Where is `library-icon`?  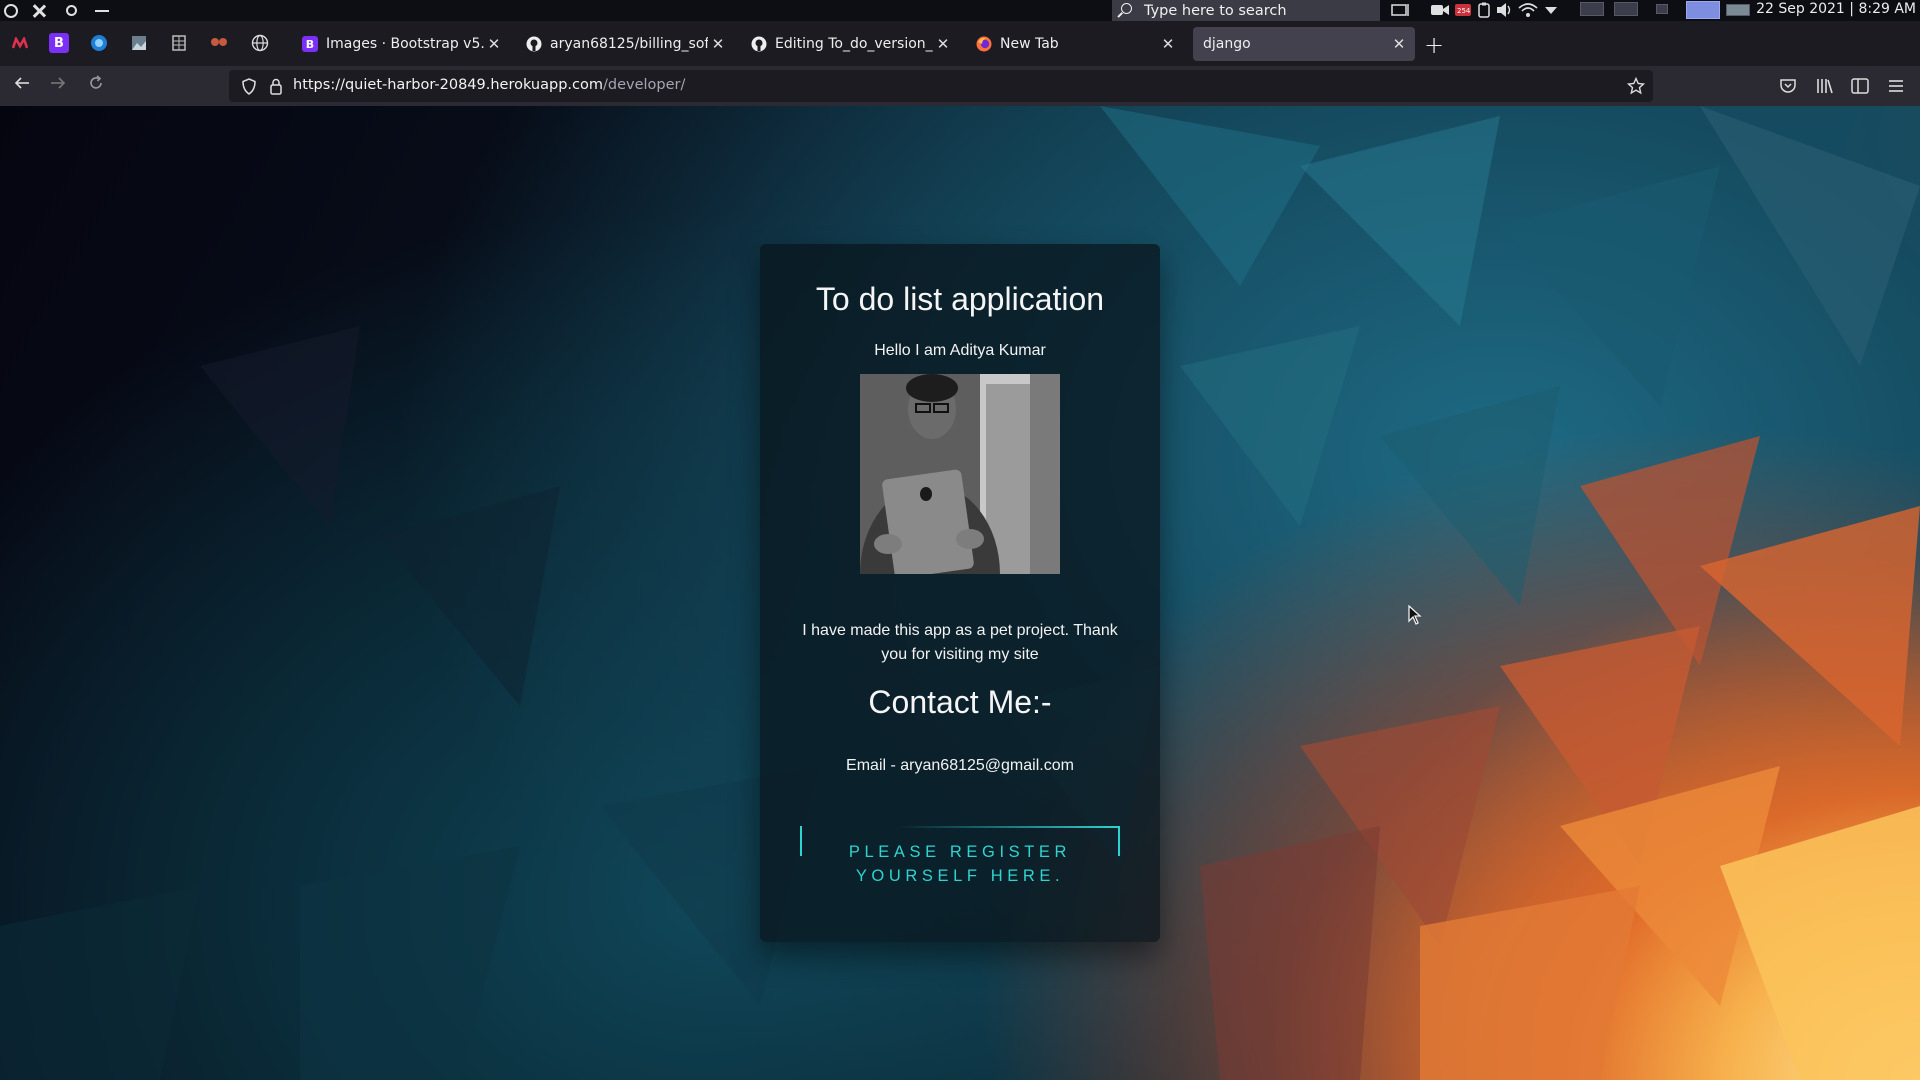 library-icon is located at coordinates (1824, 86).